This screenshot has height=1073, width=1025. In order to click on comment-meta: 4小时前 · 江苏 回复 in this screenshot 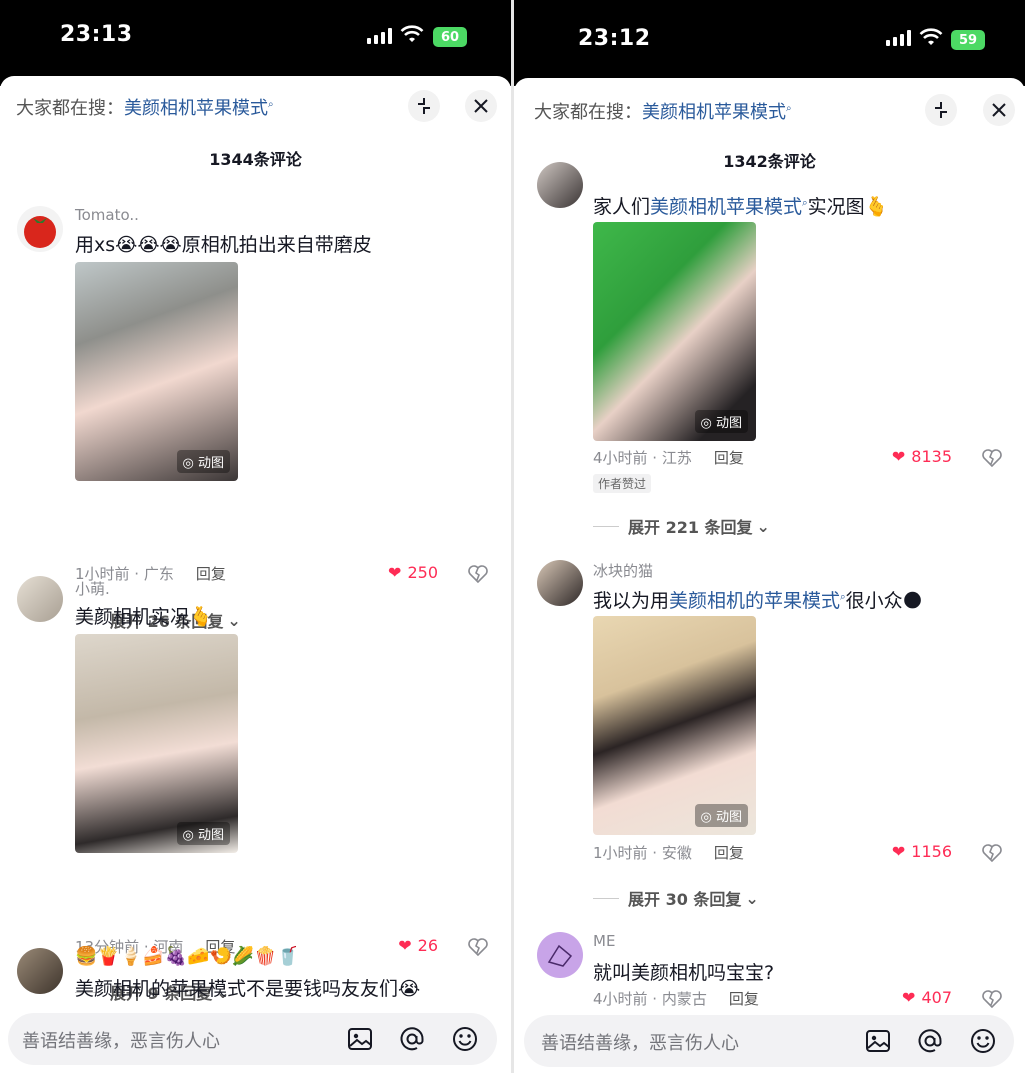, I will do `click(668, 457)`.